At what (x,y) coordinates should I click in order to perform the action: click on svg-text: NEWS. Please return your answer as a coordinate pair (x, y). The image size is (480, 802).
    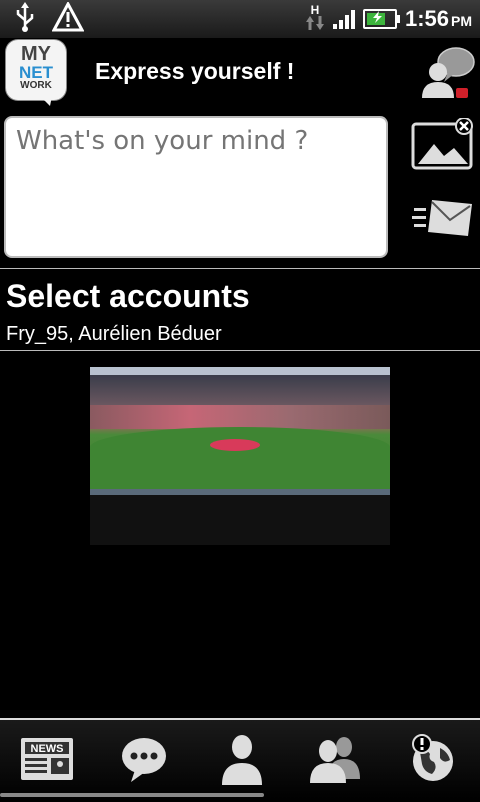
    Looking at the image, I should click on (47, 749).